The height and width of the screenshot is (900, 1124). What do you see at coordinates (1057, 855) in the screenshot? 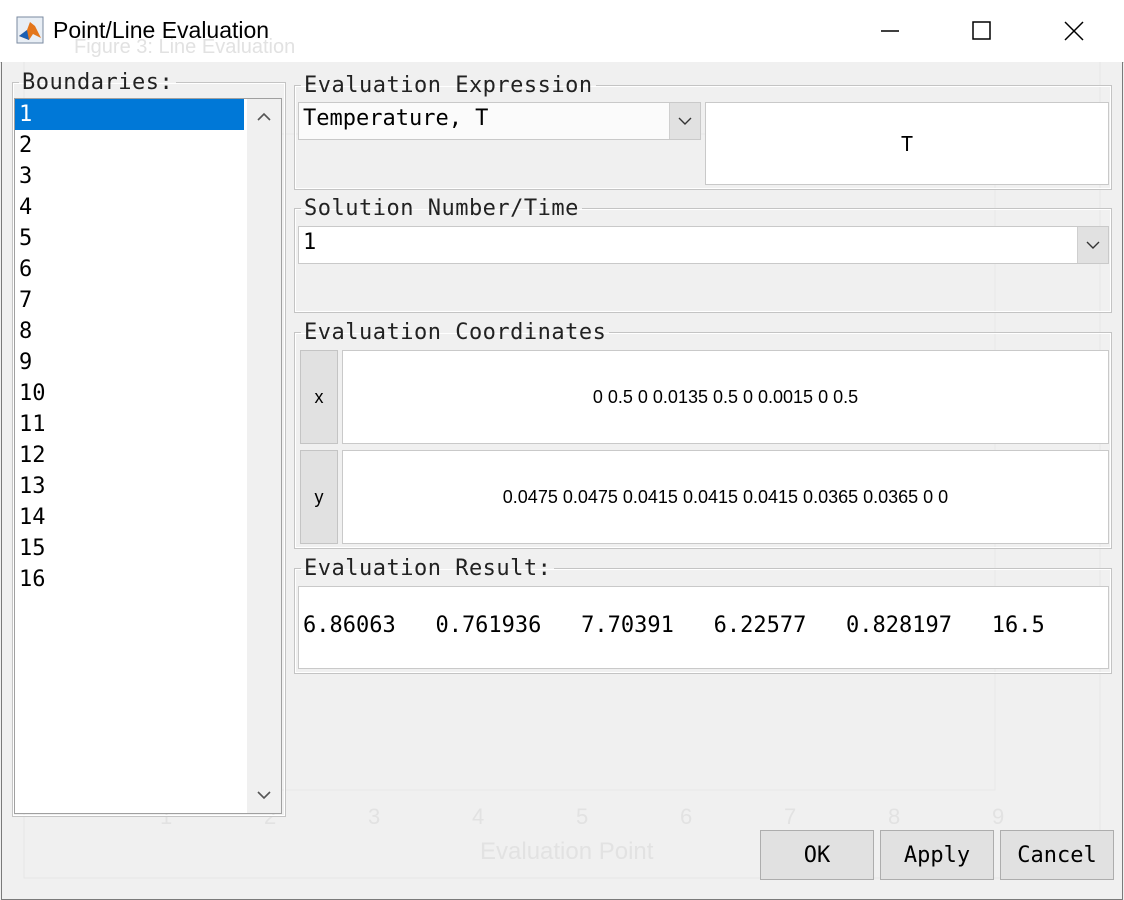
I see `cancel-button: Cancel` at bounding box center [1057, 855].